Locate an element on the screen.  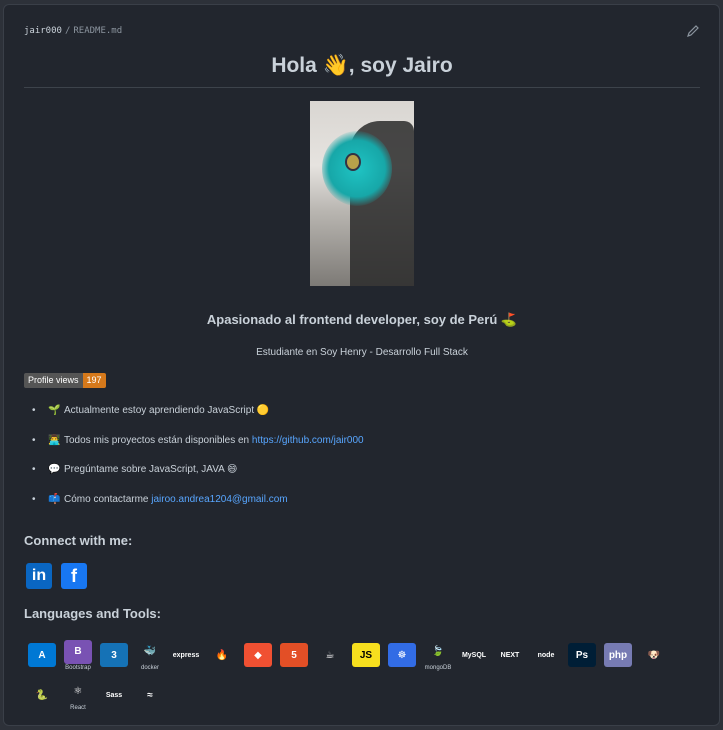
profile-views-badge: Profile views 197 is located at coordinates (65, 380).